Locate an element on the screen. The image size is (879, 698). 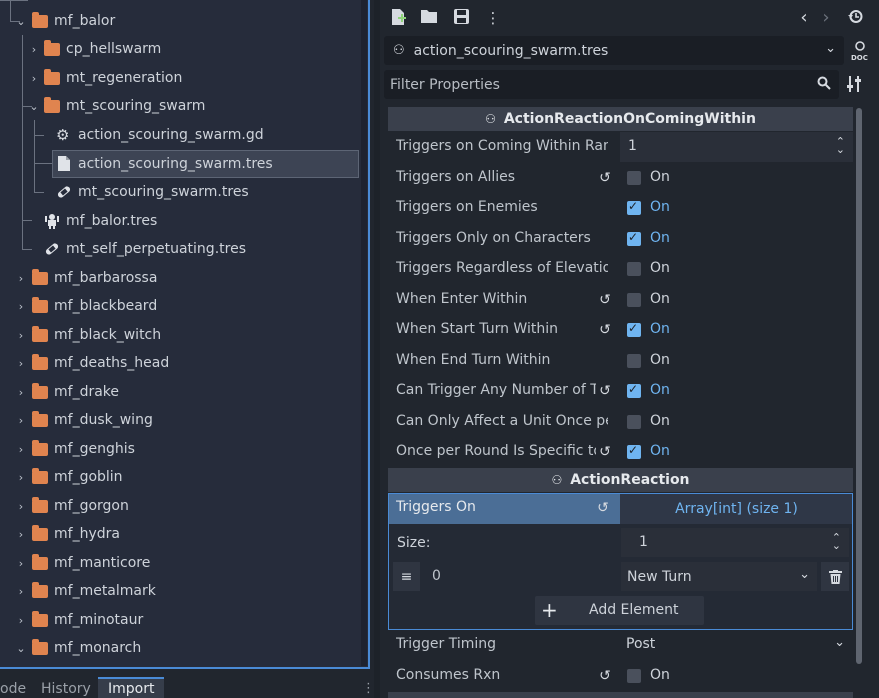
tree-item-action-scouring-swarm-gd: ⚙ action_scouring_swarm.gd is located at coordinates (181, 135).